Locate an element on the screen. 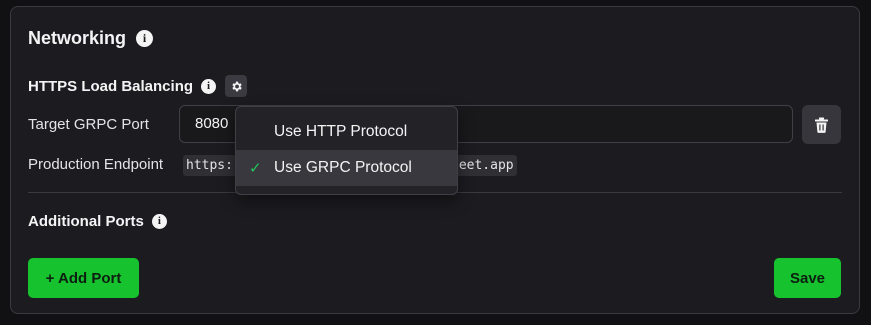  save-button: Save is located at coordinates (807, 278).